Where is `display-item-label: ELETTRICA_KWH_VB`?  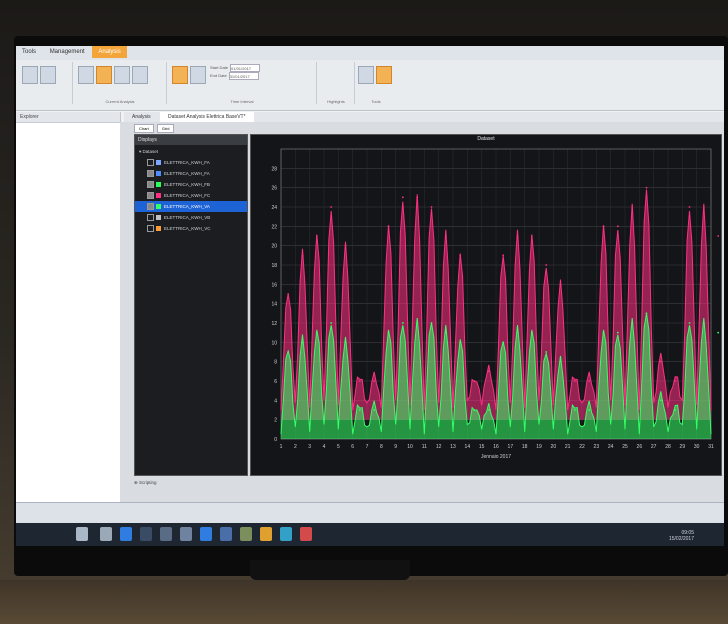 display-item-label: ELETTRICA_KWH_VB is located at coordinates (187, 217).